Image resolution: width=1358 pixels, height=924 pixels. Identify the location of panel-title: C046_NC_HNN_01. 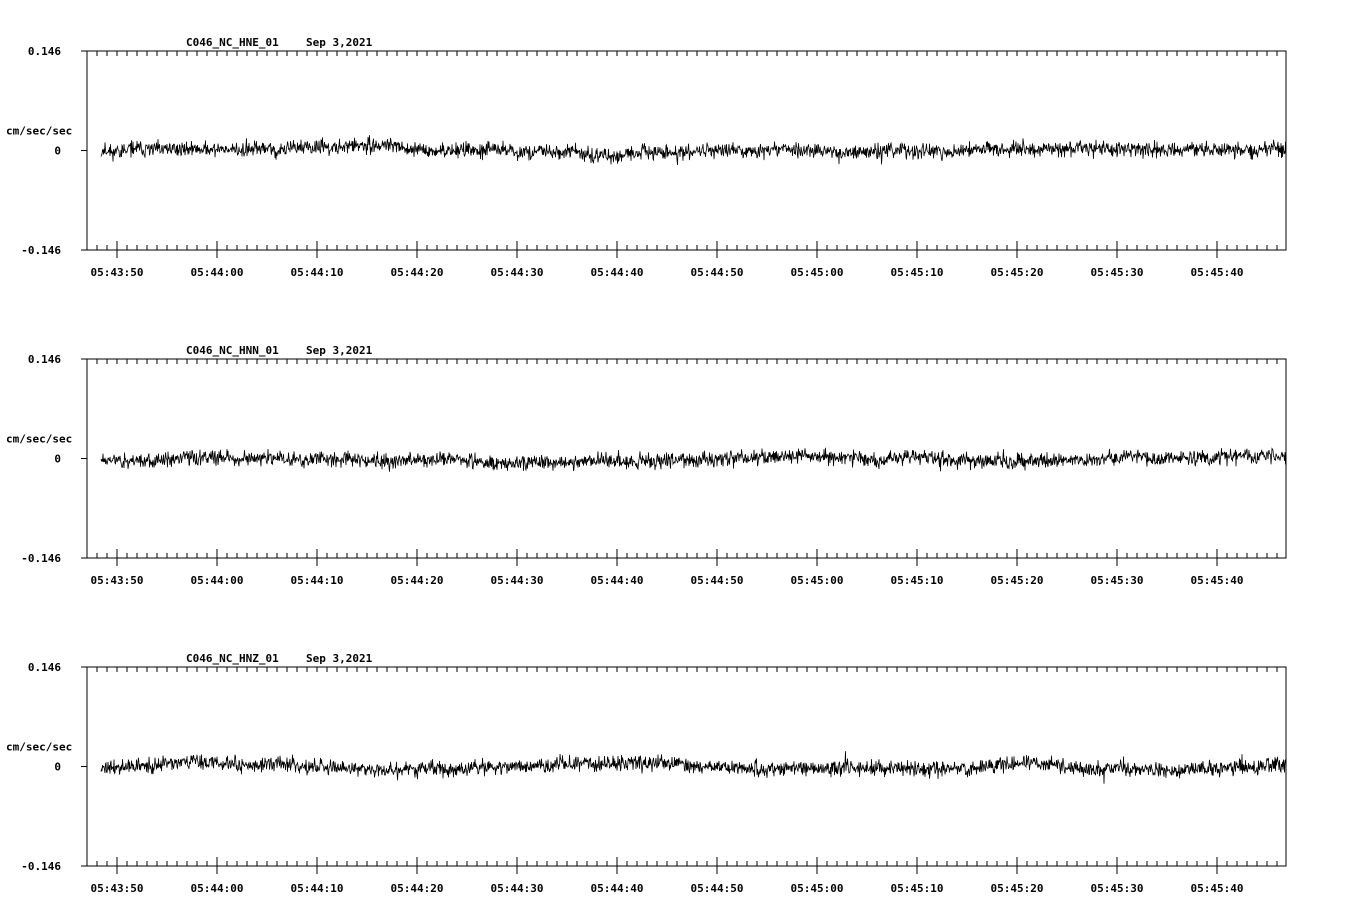
(232, 350).